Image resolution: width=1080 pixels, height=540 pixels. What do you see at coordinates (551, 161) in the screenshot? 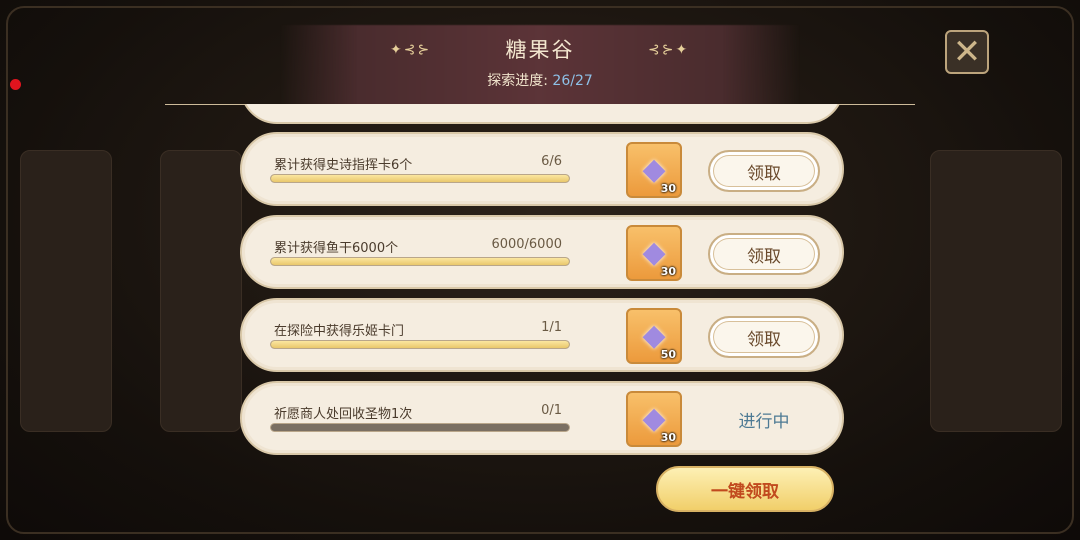
I see `task-count: 6/6` at bounding box center [551, 161].